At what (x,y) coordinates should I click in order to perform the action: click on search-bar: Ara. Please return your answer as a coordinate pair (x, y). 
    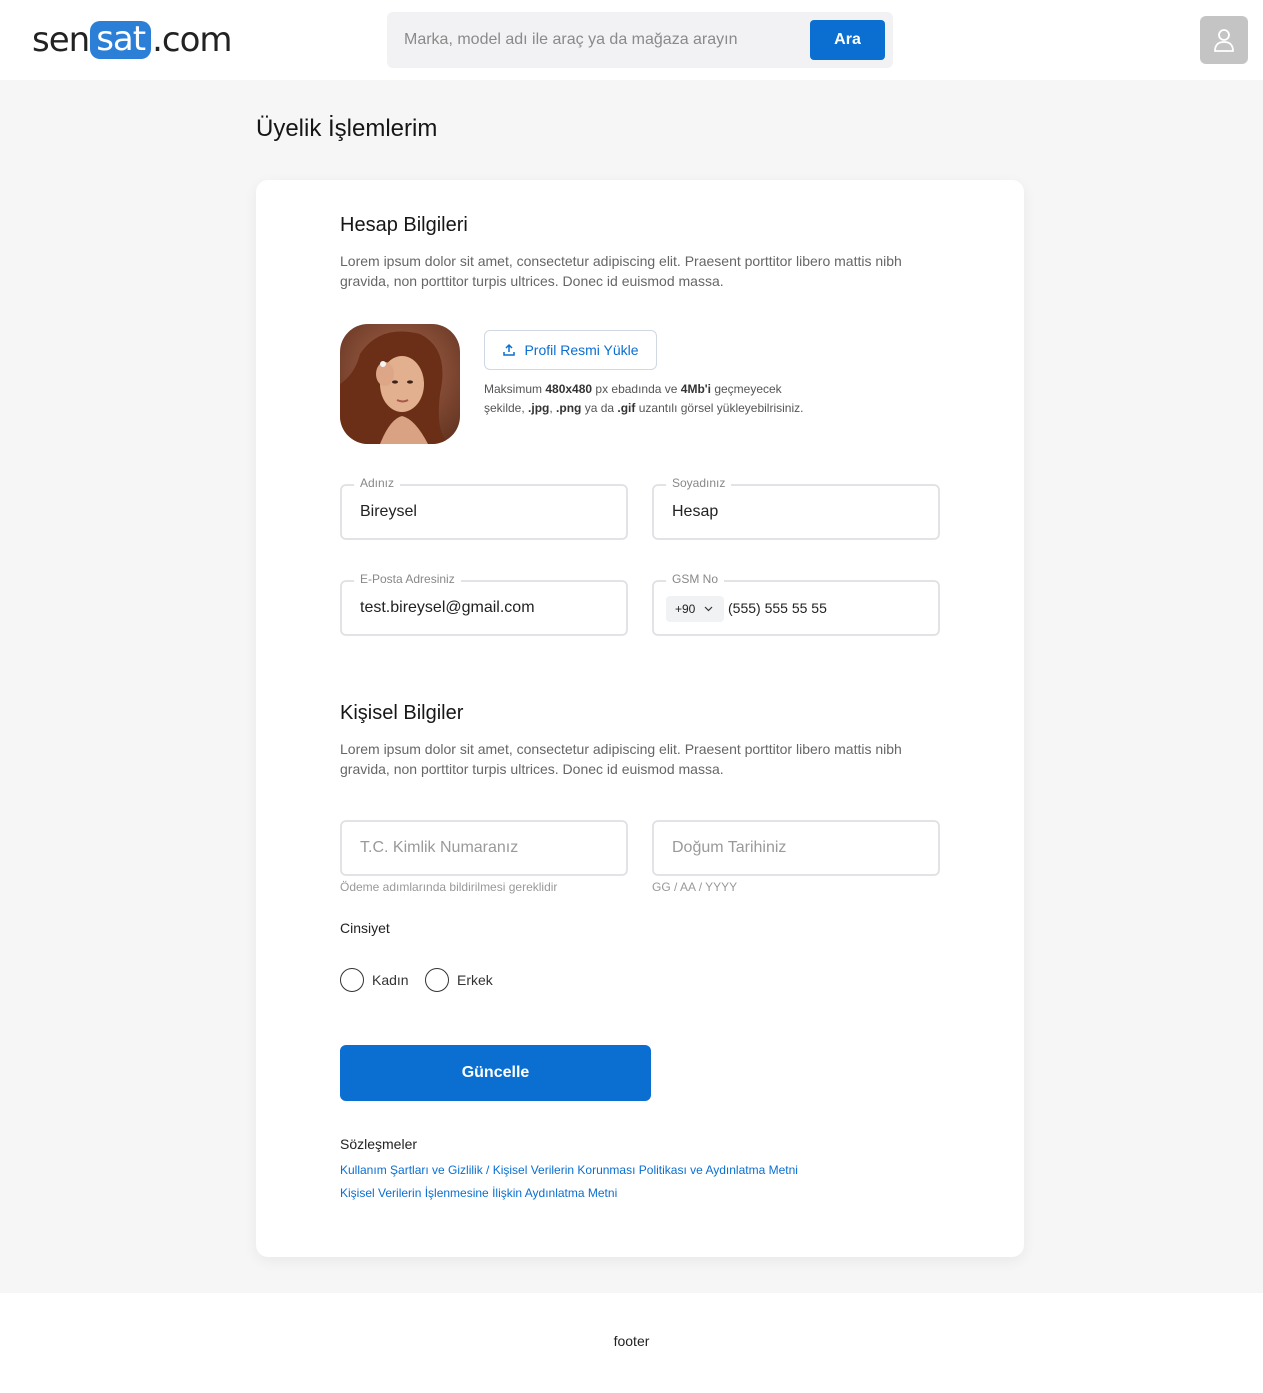
    Looking at the image, I should click on (640, 40).